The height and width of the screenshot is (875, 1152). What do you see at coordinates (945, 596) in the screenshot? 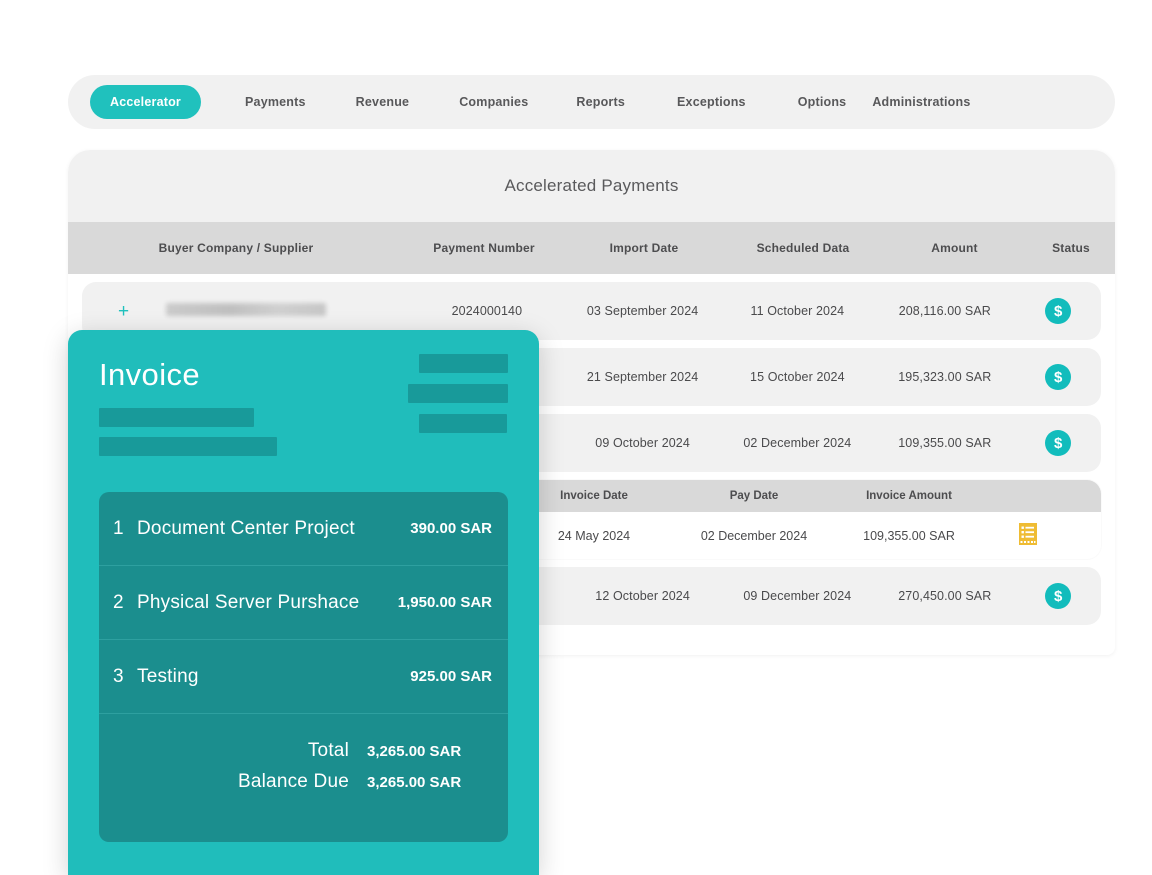
I see `cell-amount: 270,450.00 SAR` at bounding box center [945, 596].